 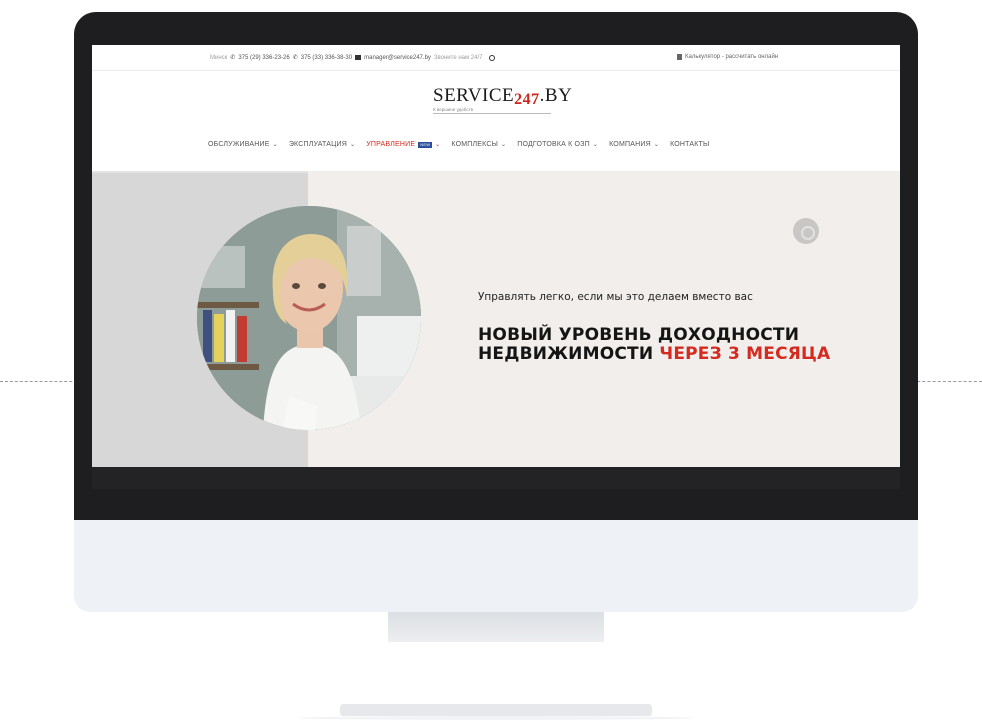 What do you see at coordinates (569, 354) in the screenshot?
I see `hero-title-line2-plain: НЕДВИЖИМОСТИ` at bounding box center [569, 354].